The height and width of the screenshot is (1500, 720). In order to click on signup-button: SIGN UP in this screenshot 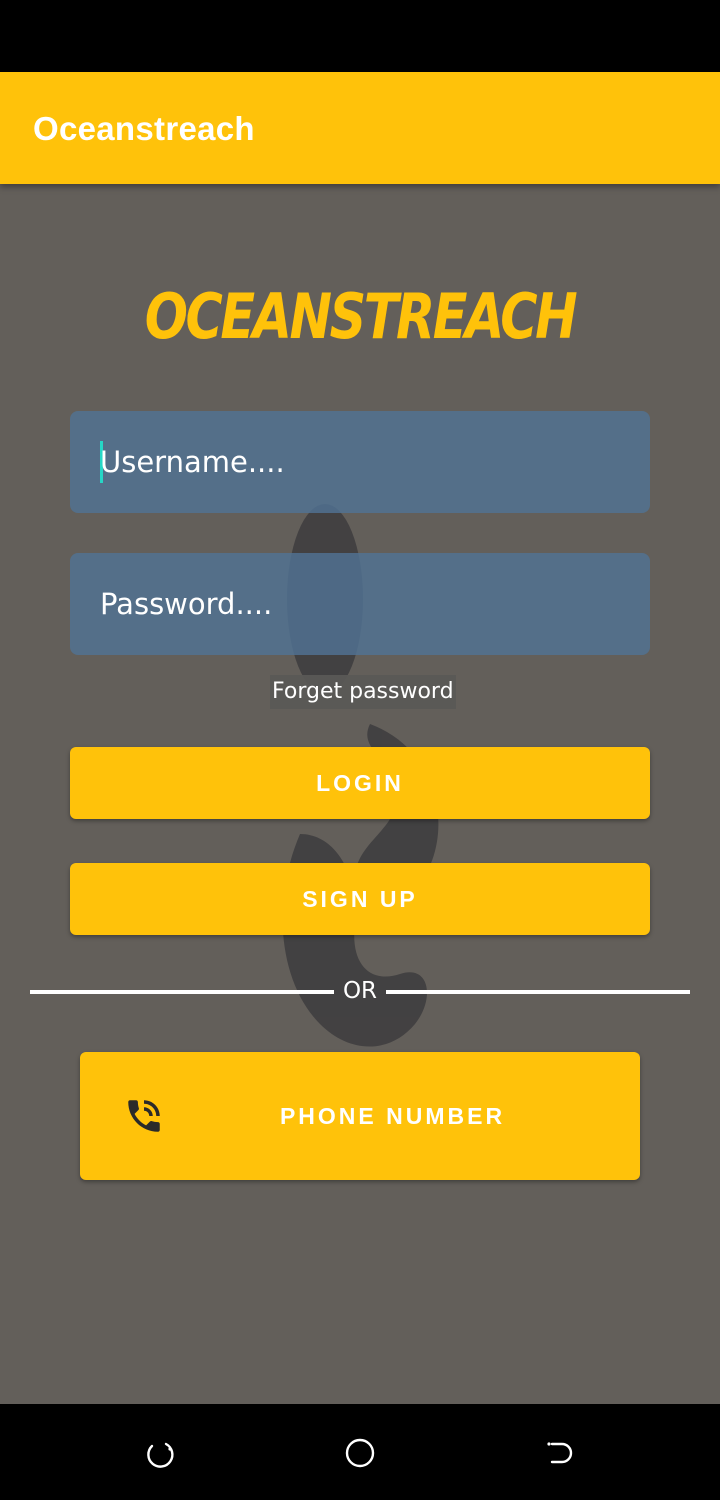, I will do `click(360, 899)`.